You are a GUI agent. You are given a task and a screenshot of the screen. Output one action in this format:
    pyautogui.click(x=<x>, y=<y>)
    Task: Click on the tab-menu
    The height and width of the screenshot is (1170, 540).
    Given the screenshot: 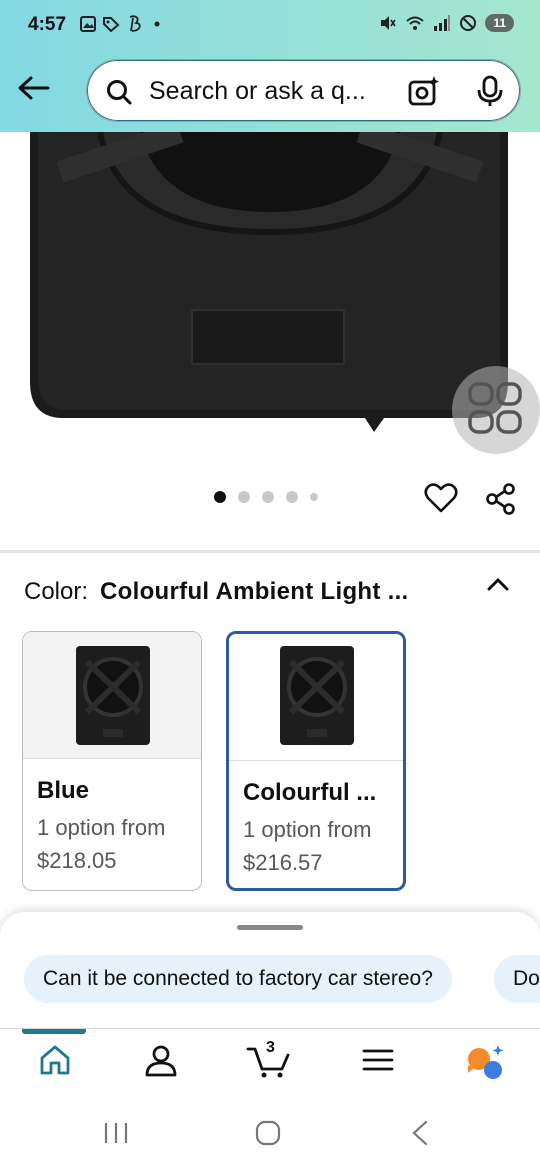 What is the action you would take?
    pyautogui.click(x=378, y=1062)
    